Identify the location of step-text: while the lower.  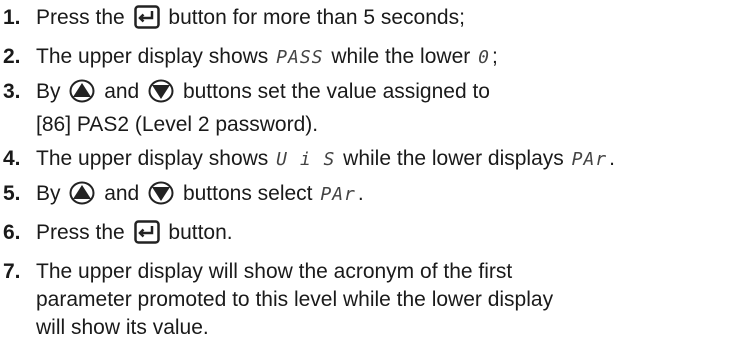
(401, 56).